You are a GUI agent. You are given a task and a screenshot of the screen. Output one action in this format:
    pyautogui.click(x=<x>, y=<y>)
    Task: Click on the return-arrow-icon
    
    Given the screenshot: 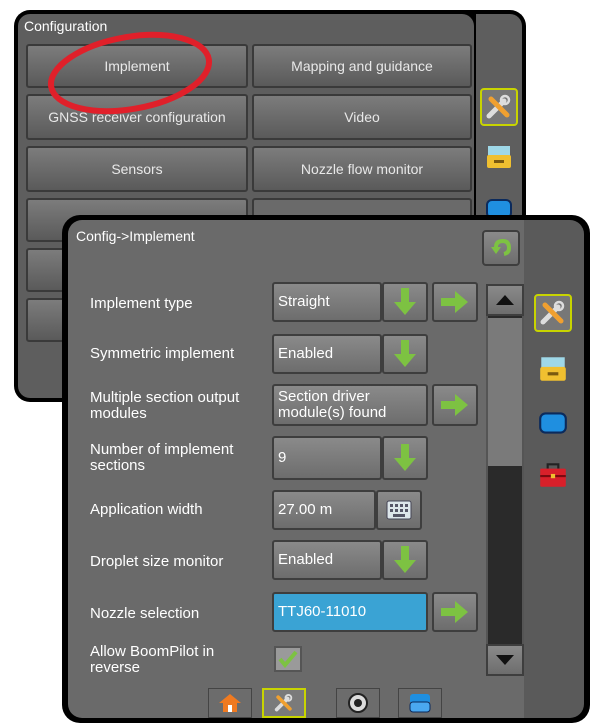 What is the action you would take?
    pyautogui.click(x=501, y=247)
    